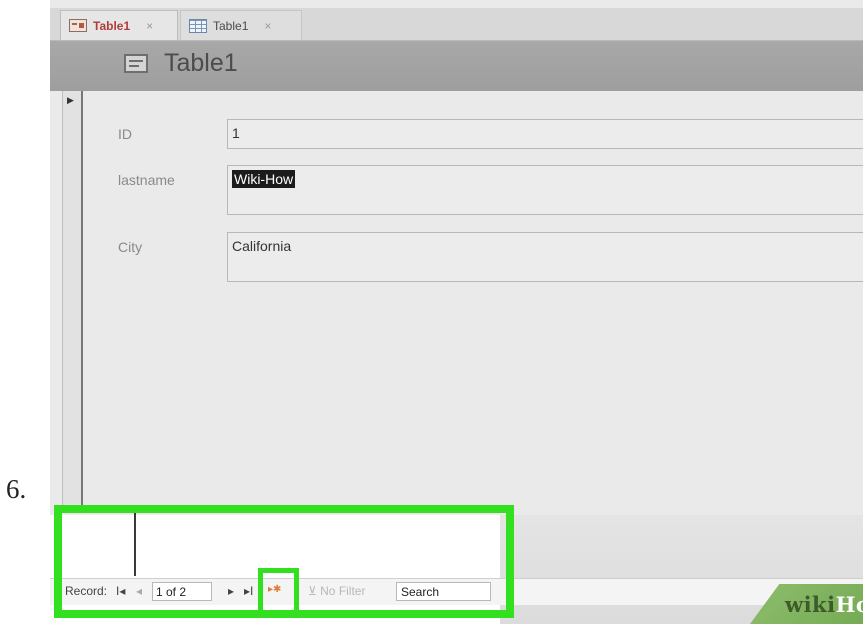  I want to click on city-field: California, so click(545, 257).